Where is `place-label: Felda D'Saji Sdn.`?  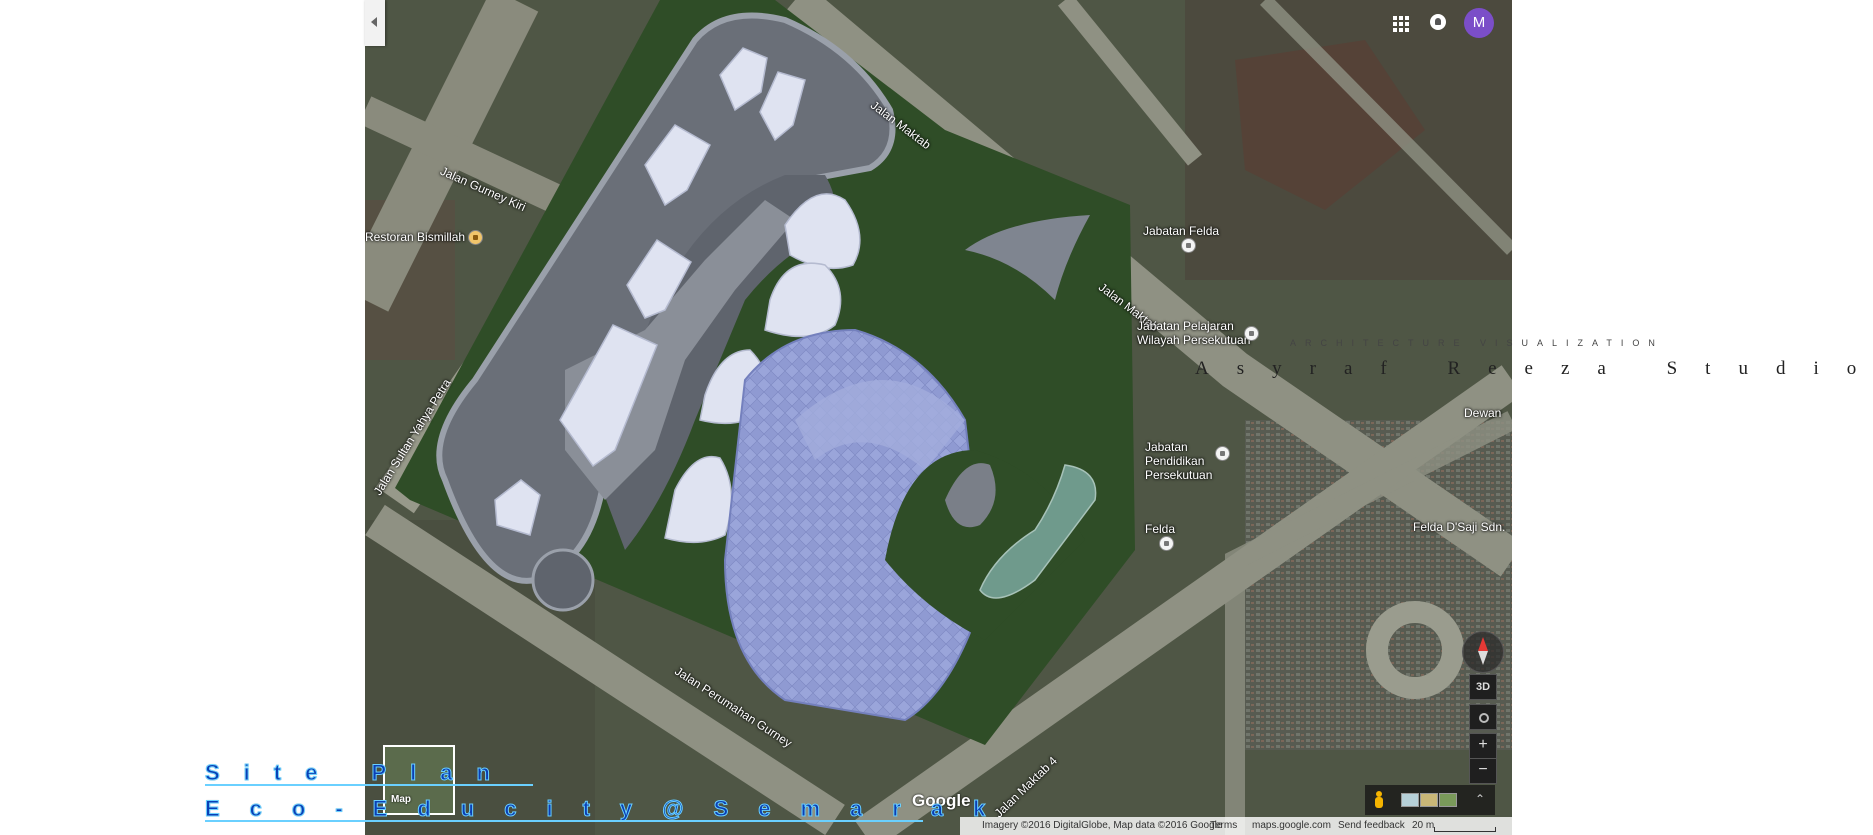 place-label: Felda D'Saji Sdn. is located at coordinates (1459, 527).